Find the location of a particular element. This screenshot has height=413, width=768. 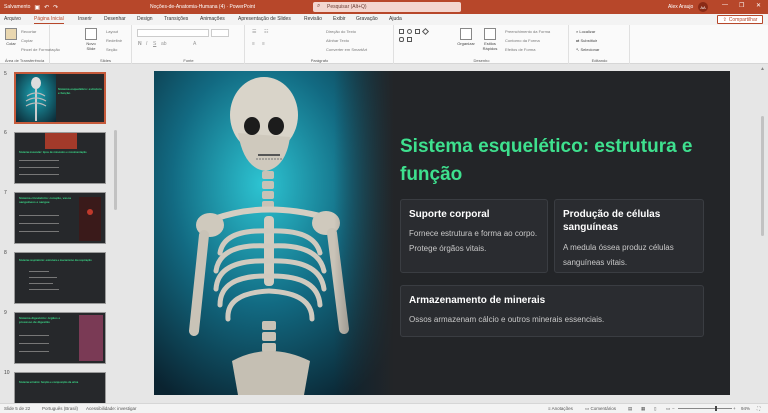

oval-shape-icon is located at coordinates (409, 31).